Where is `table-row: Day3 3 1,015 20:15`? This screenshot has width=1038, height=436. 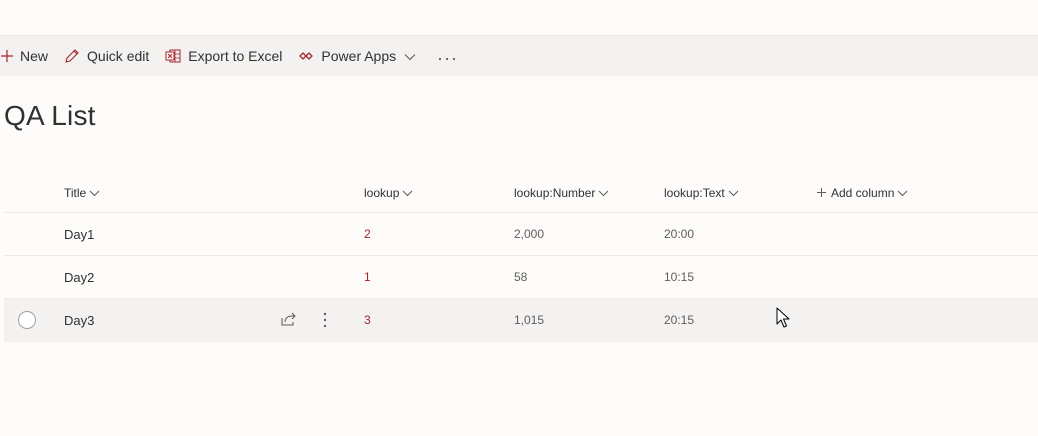 table-row: Day3 3 1,015 20:15 is located at coordinates (521, 320).